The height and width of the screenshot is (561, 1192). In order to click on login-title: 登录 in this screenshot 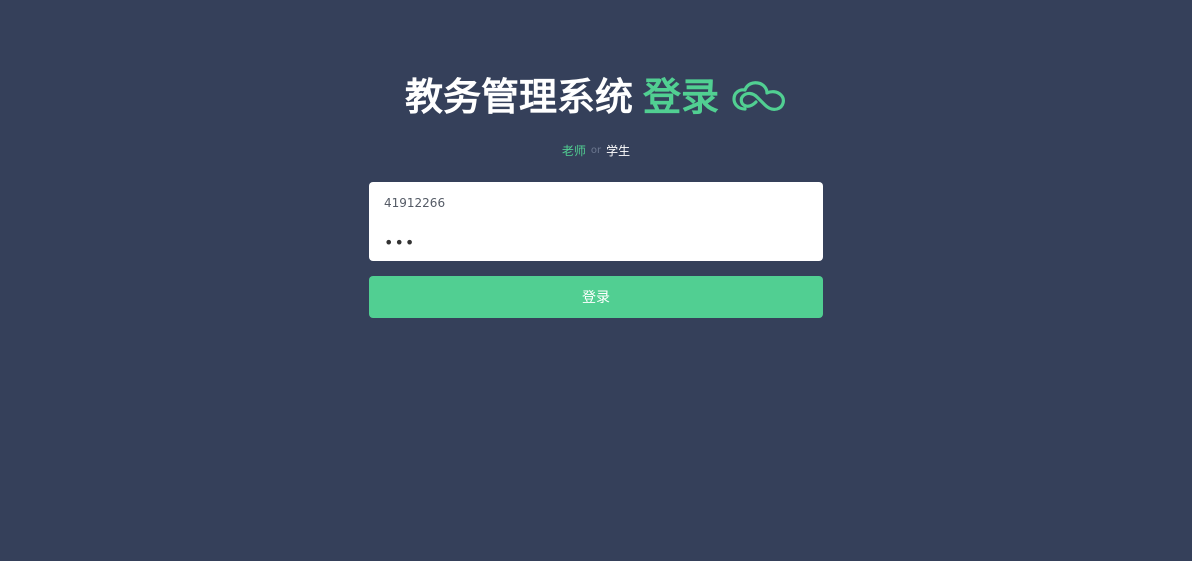, I will do `click(681, 97)`.